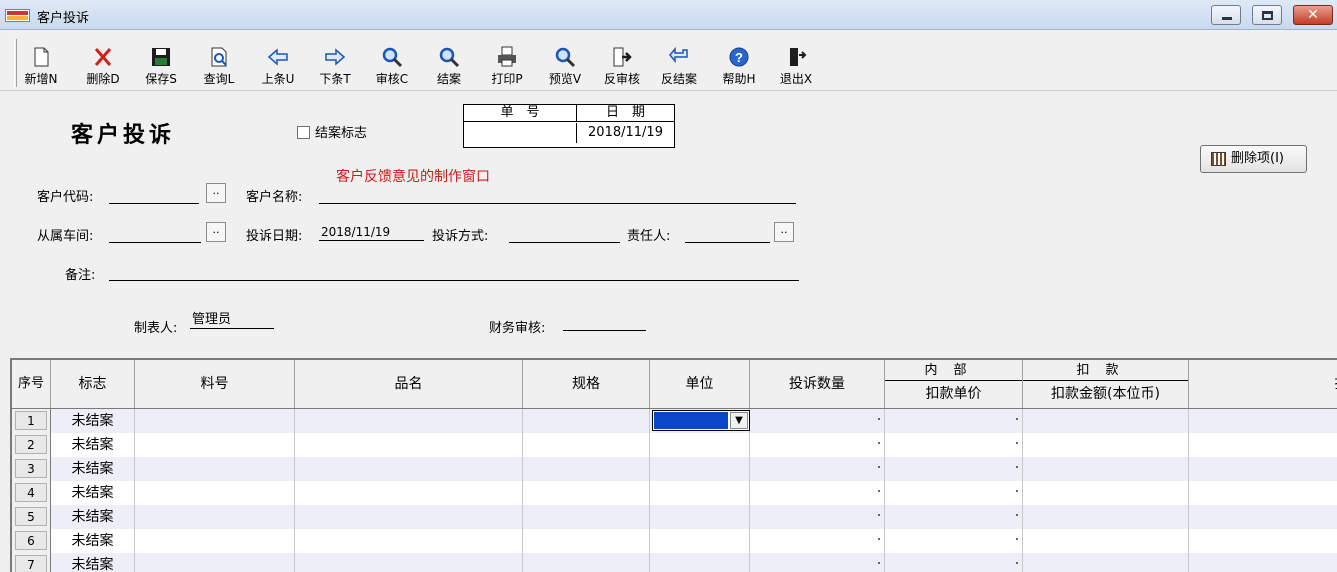 This screenshot has width=1337, height=572. What do you see at coordinates (739, 67) in the screenshot?
I see `help-button: ? 帮助H` at bounding box center [739, 67].